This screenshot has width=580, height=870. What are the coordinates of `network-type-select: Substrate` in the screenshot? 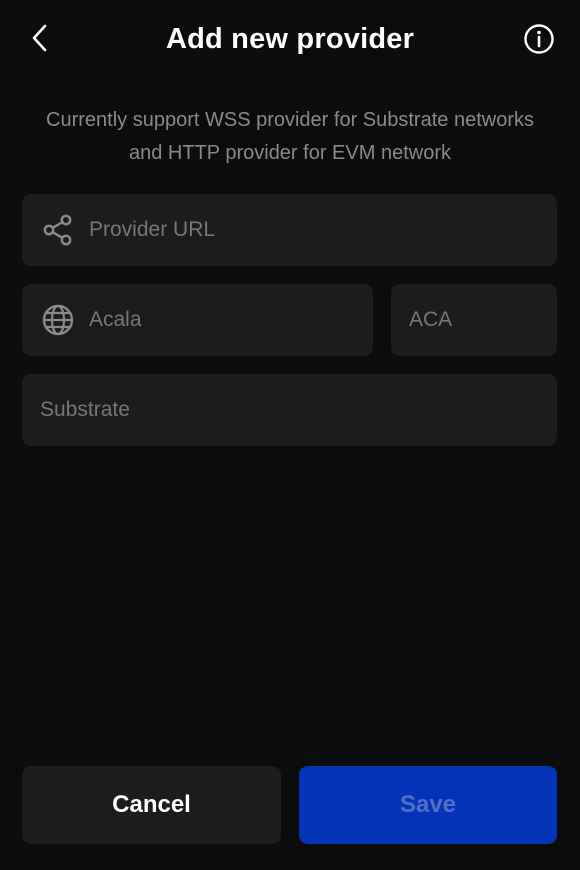 It's located at (289, 410).